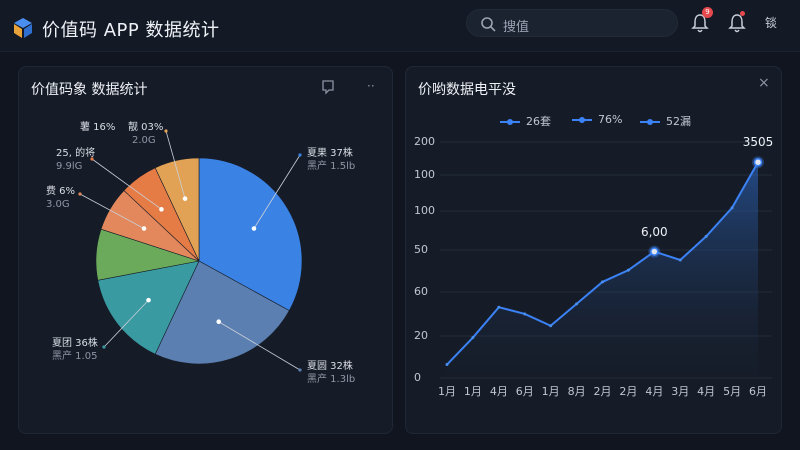 The width and height of the screenshot is (800, 450). I want to click on panel-title: 价值码象 数据统计, so click(89, 90).